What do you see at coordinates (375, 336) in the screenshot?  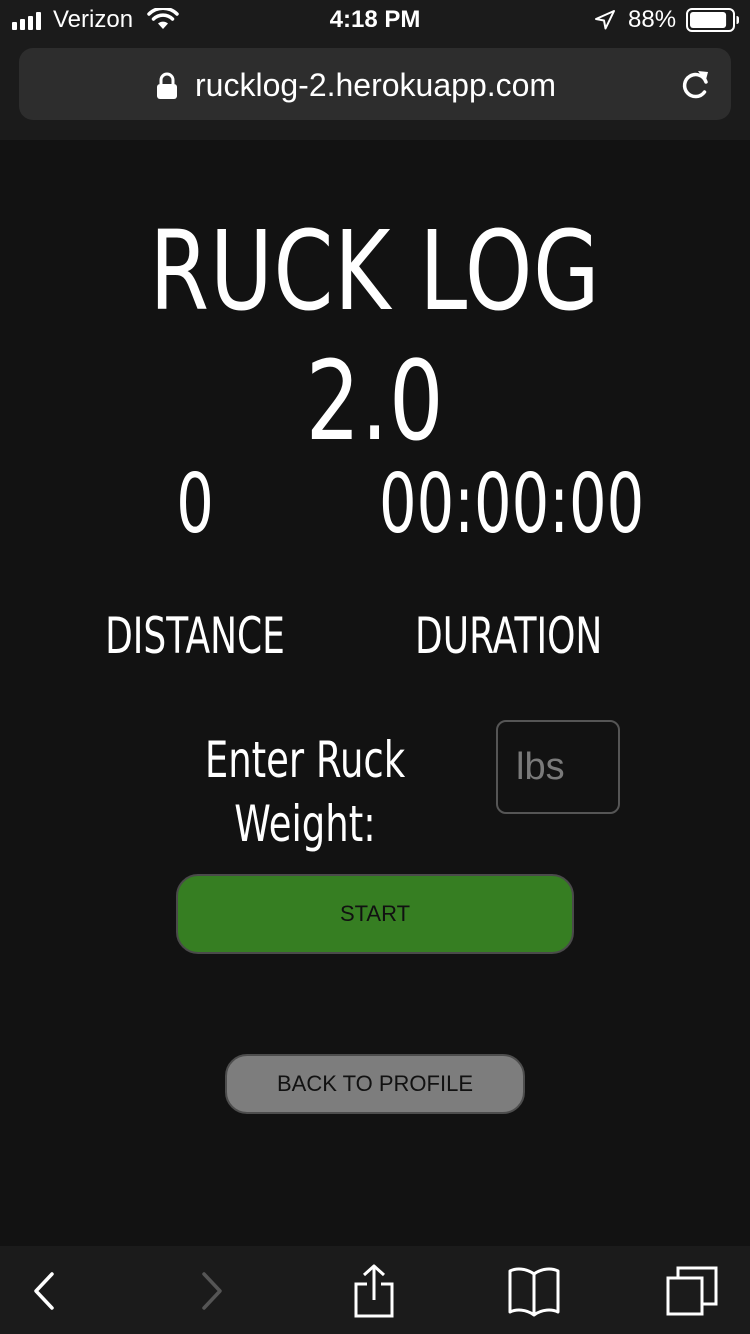 I see `page-title: RUCK LOG 2.0` at bounding box center [375, 336].